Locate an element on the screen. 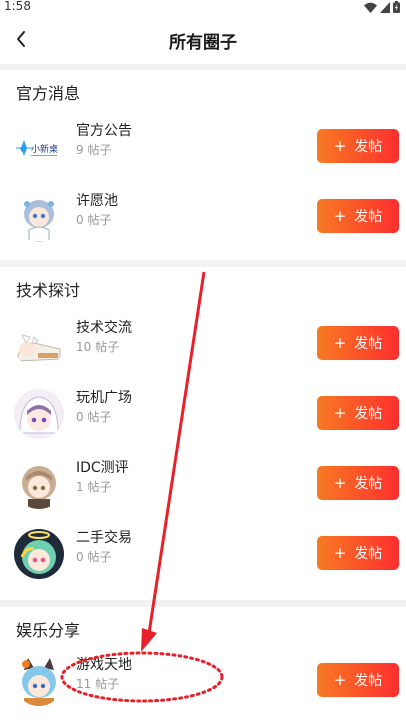  circle-name: 官方公告 is located at coordinates (104, 131).